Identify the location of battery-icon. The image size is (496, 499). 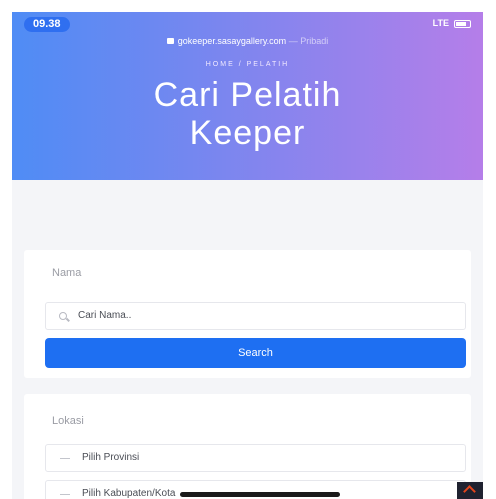
(462, 24).